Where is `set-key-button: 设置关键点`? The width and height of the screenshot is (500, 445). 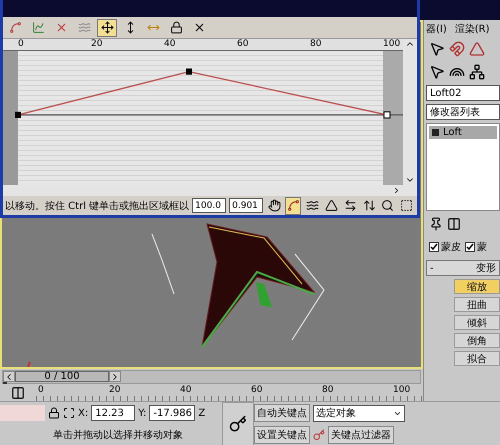 set-key-button: 设置关键点 is located at coordinates (282, 435).